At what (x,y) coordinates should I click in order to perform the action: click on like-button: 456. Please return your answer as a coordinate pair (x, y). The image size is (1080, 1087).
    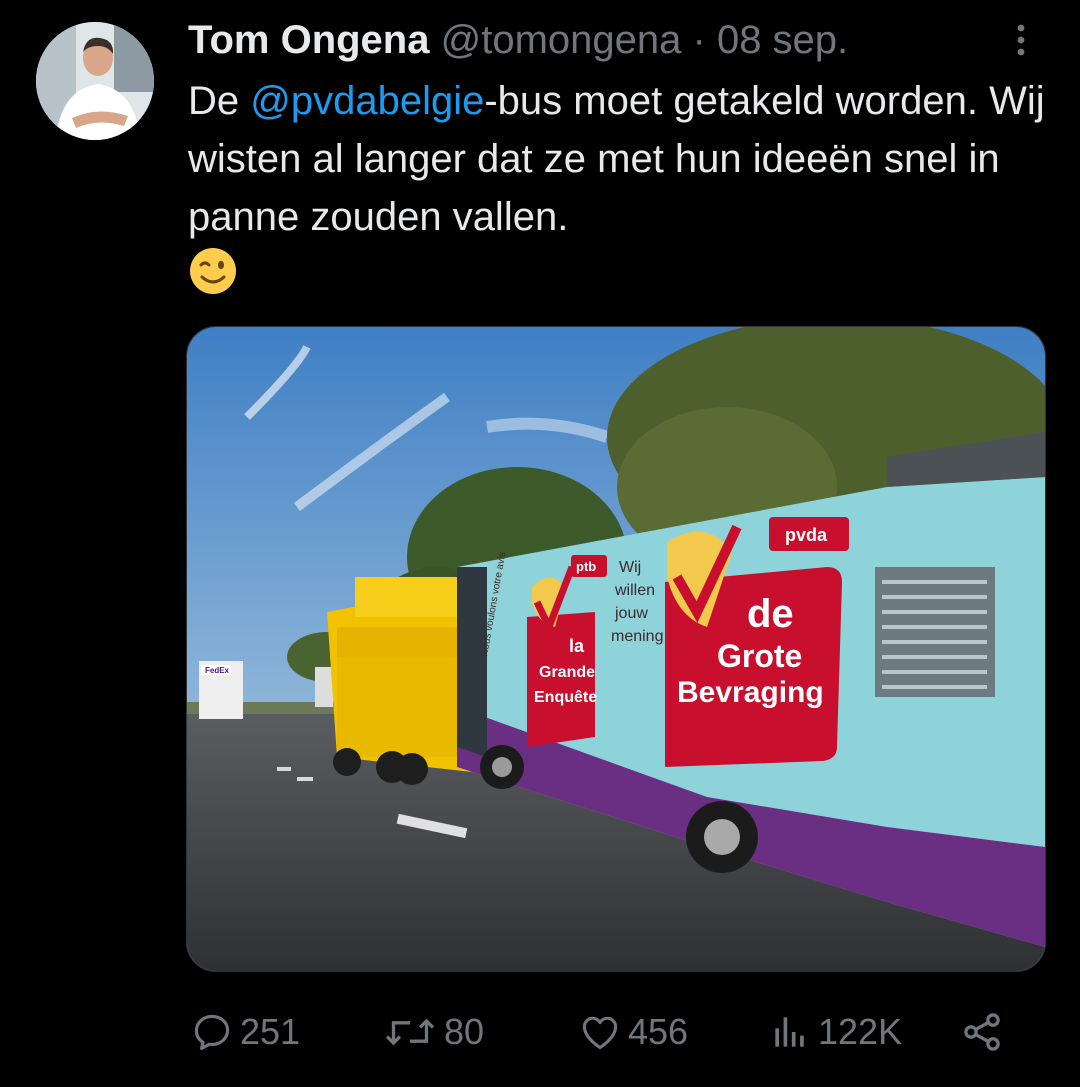
    Looking at the image, I should click on (633, 1032).